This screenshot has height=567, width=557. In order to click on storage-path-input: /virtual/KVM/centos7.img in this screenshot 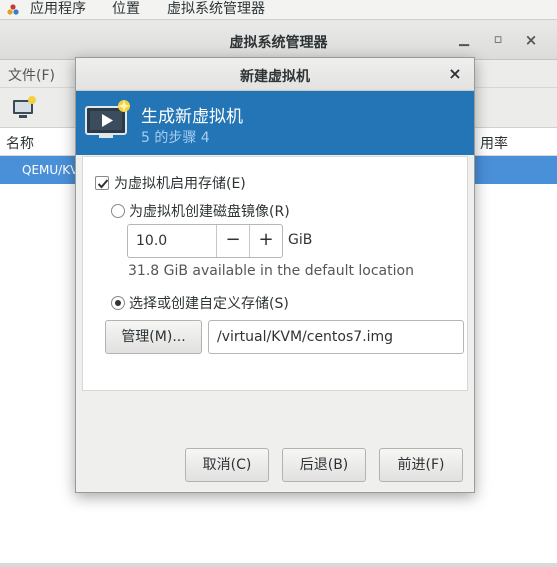, I will do `click(336, 337)`.